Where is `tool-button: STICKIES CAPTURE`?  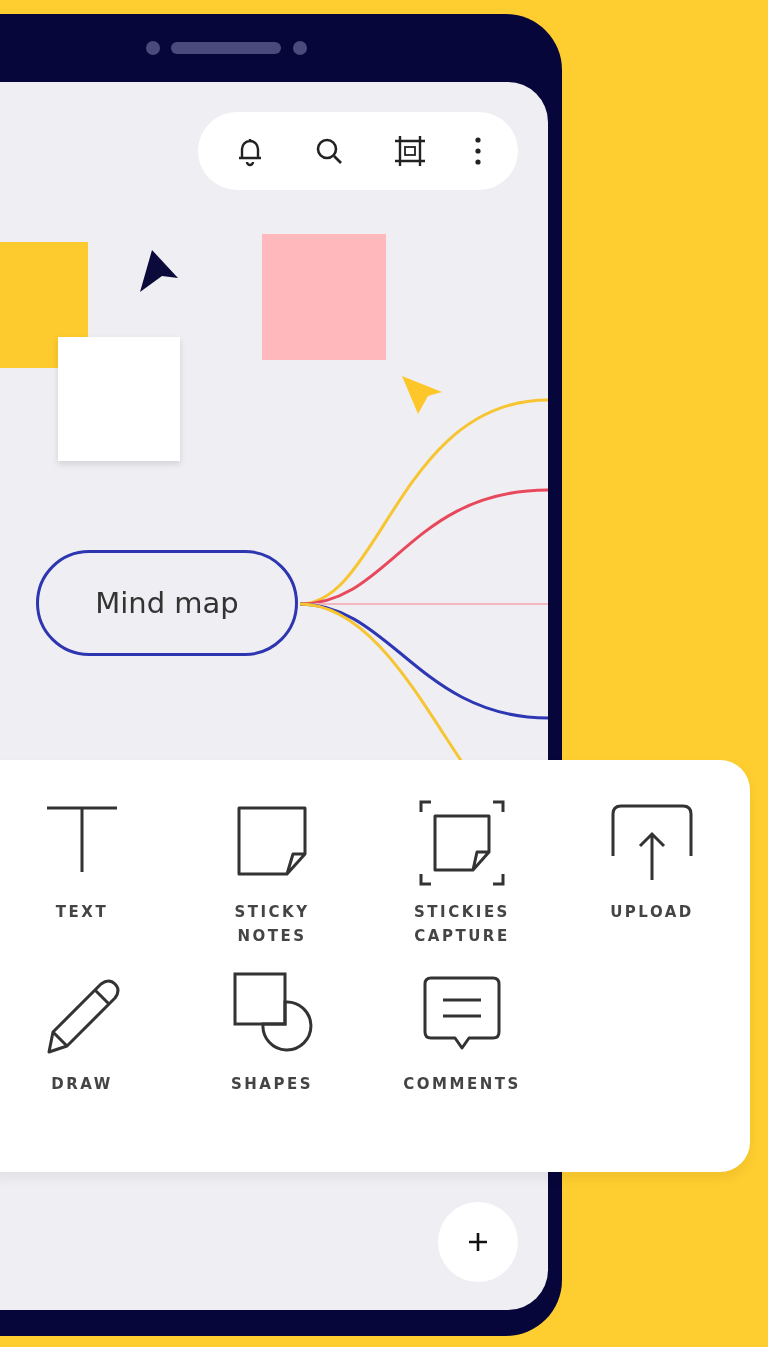 tool-button: STICKIES CAPTURE is located at coordinates (462, 873).